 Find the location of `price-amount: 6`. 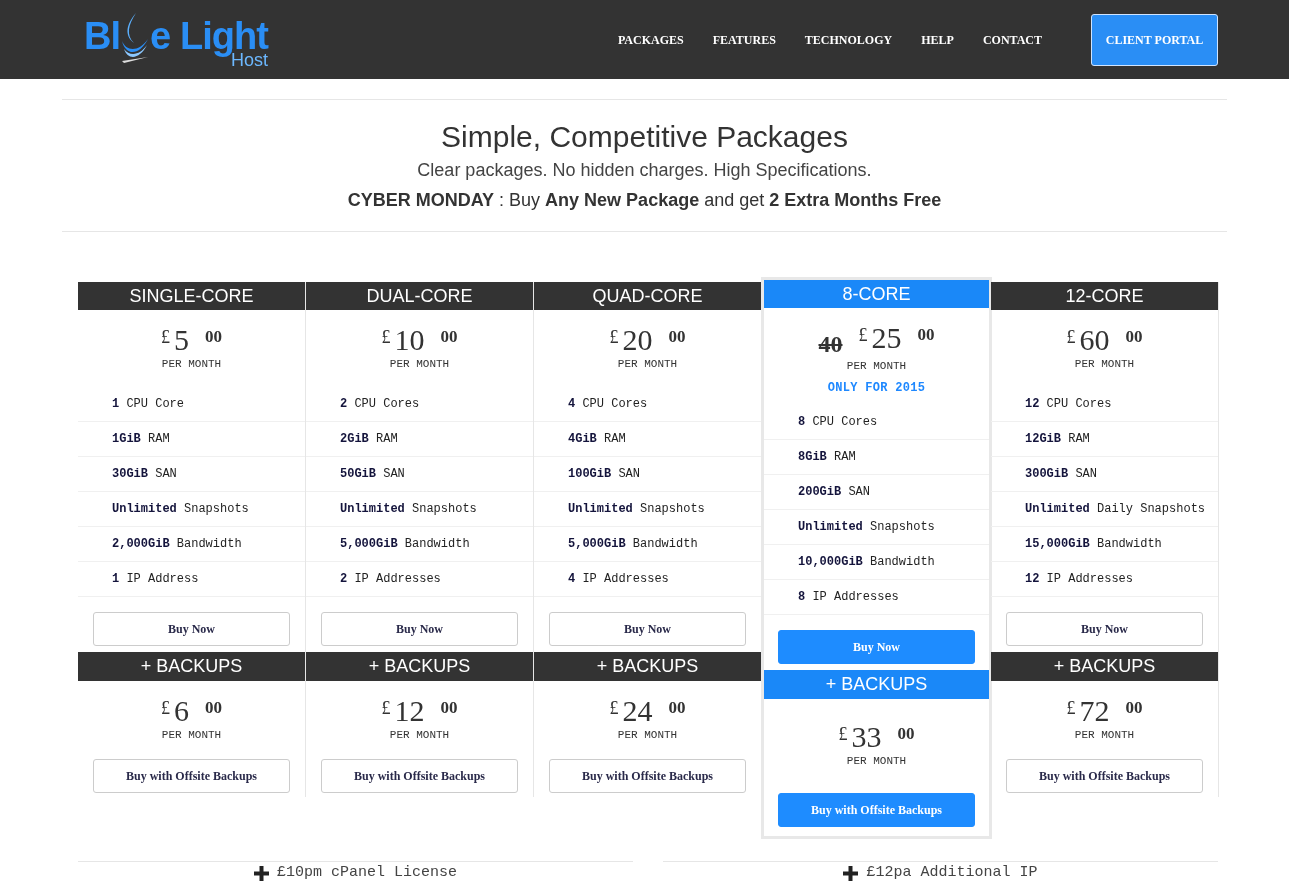

price-amount: 6 is located at coordinates (181, 710).